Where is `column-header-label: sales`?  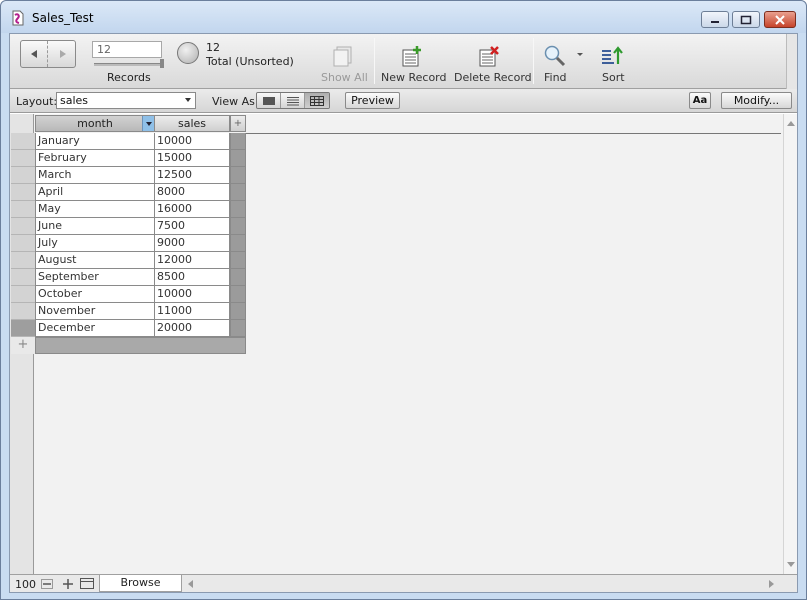 column-header-label: sales is located at coordinates (192, 123).